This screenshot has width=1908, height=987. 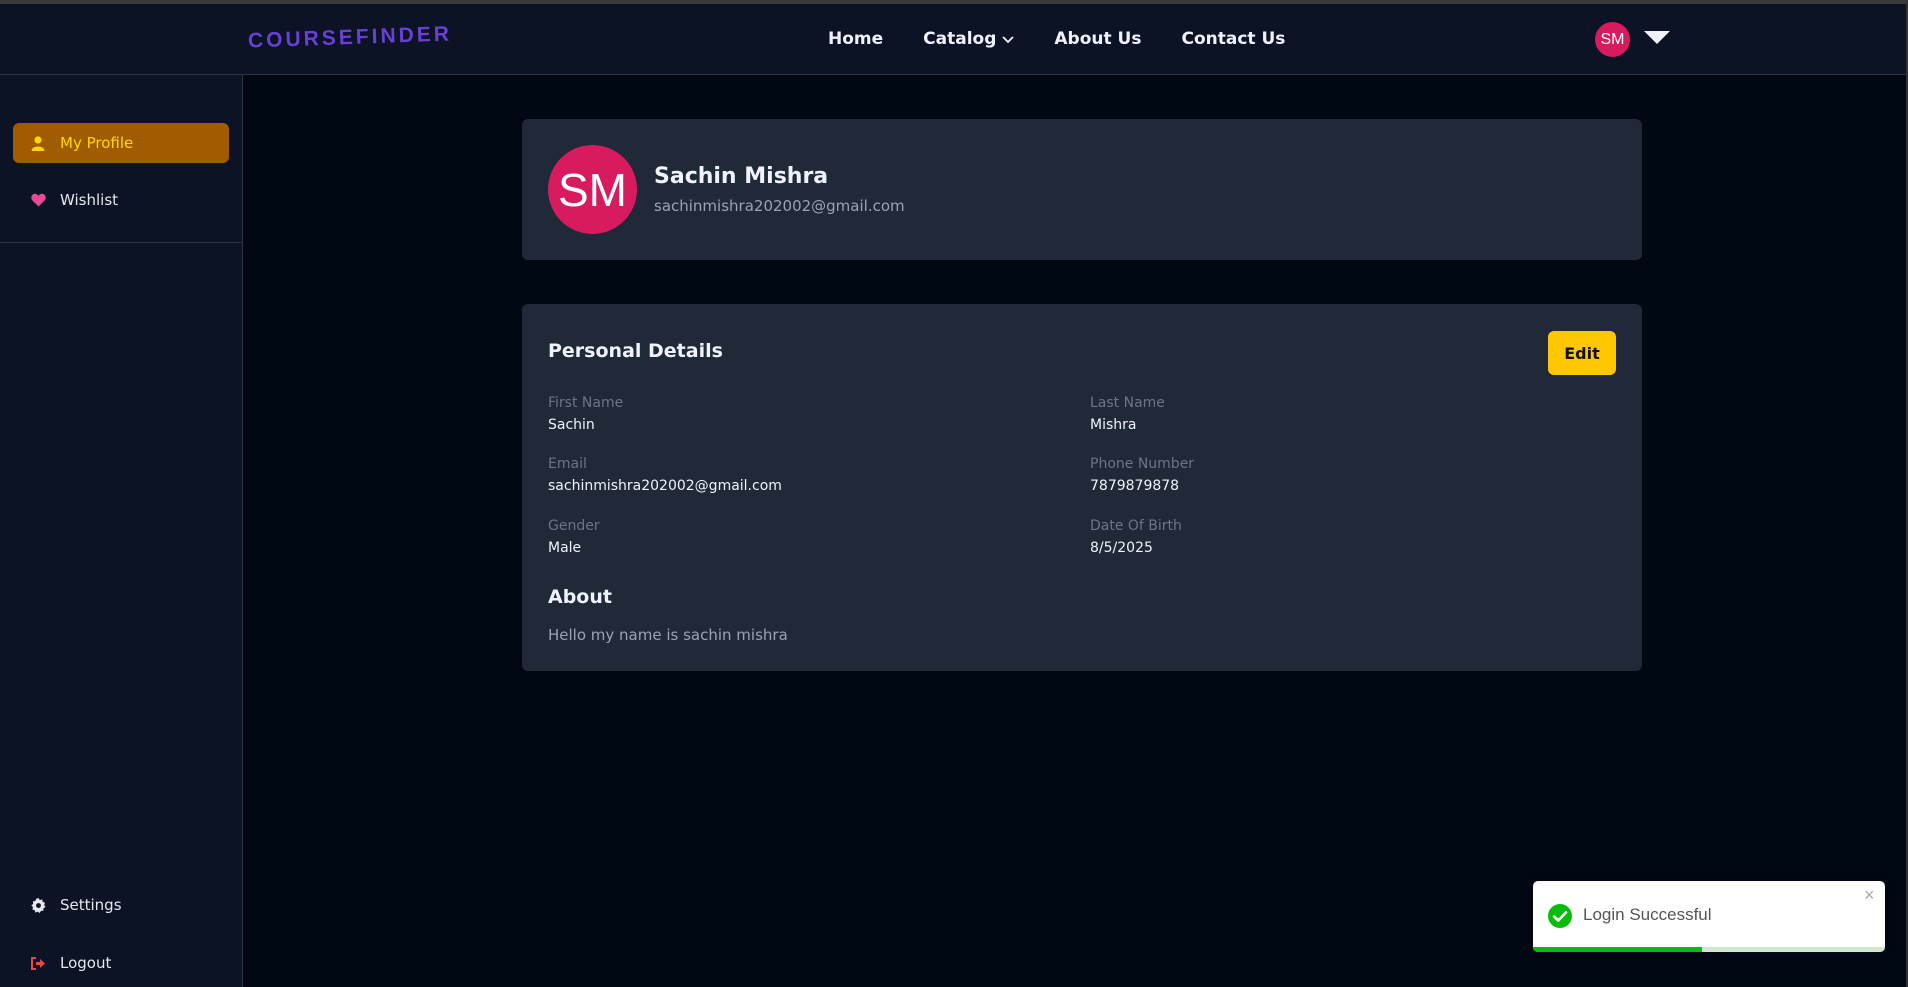 I want to click on nav-catalog-dropdown: Catalog, so click(x=969, y=39).